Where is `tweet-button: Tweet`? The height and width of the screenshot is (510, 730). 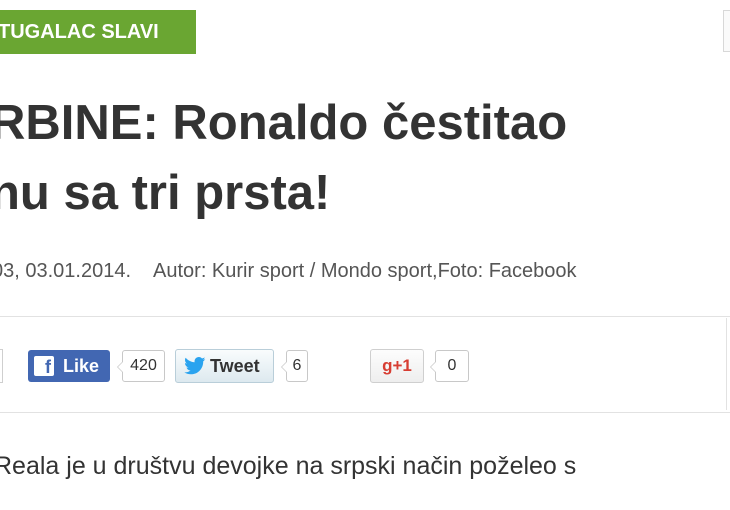 tweet-button: Tweet is located at coordinates (224, 366).